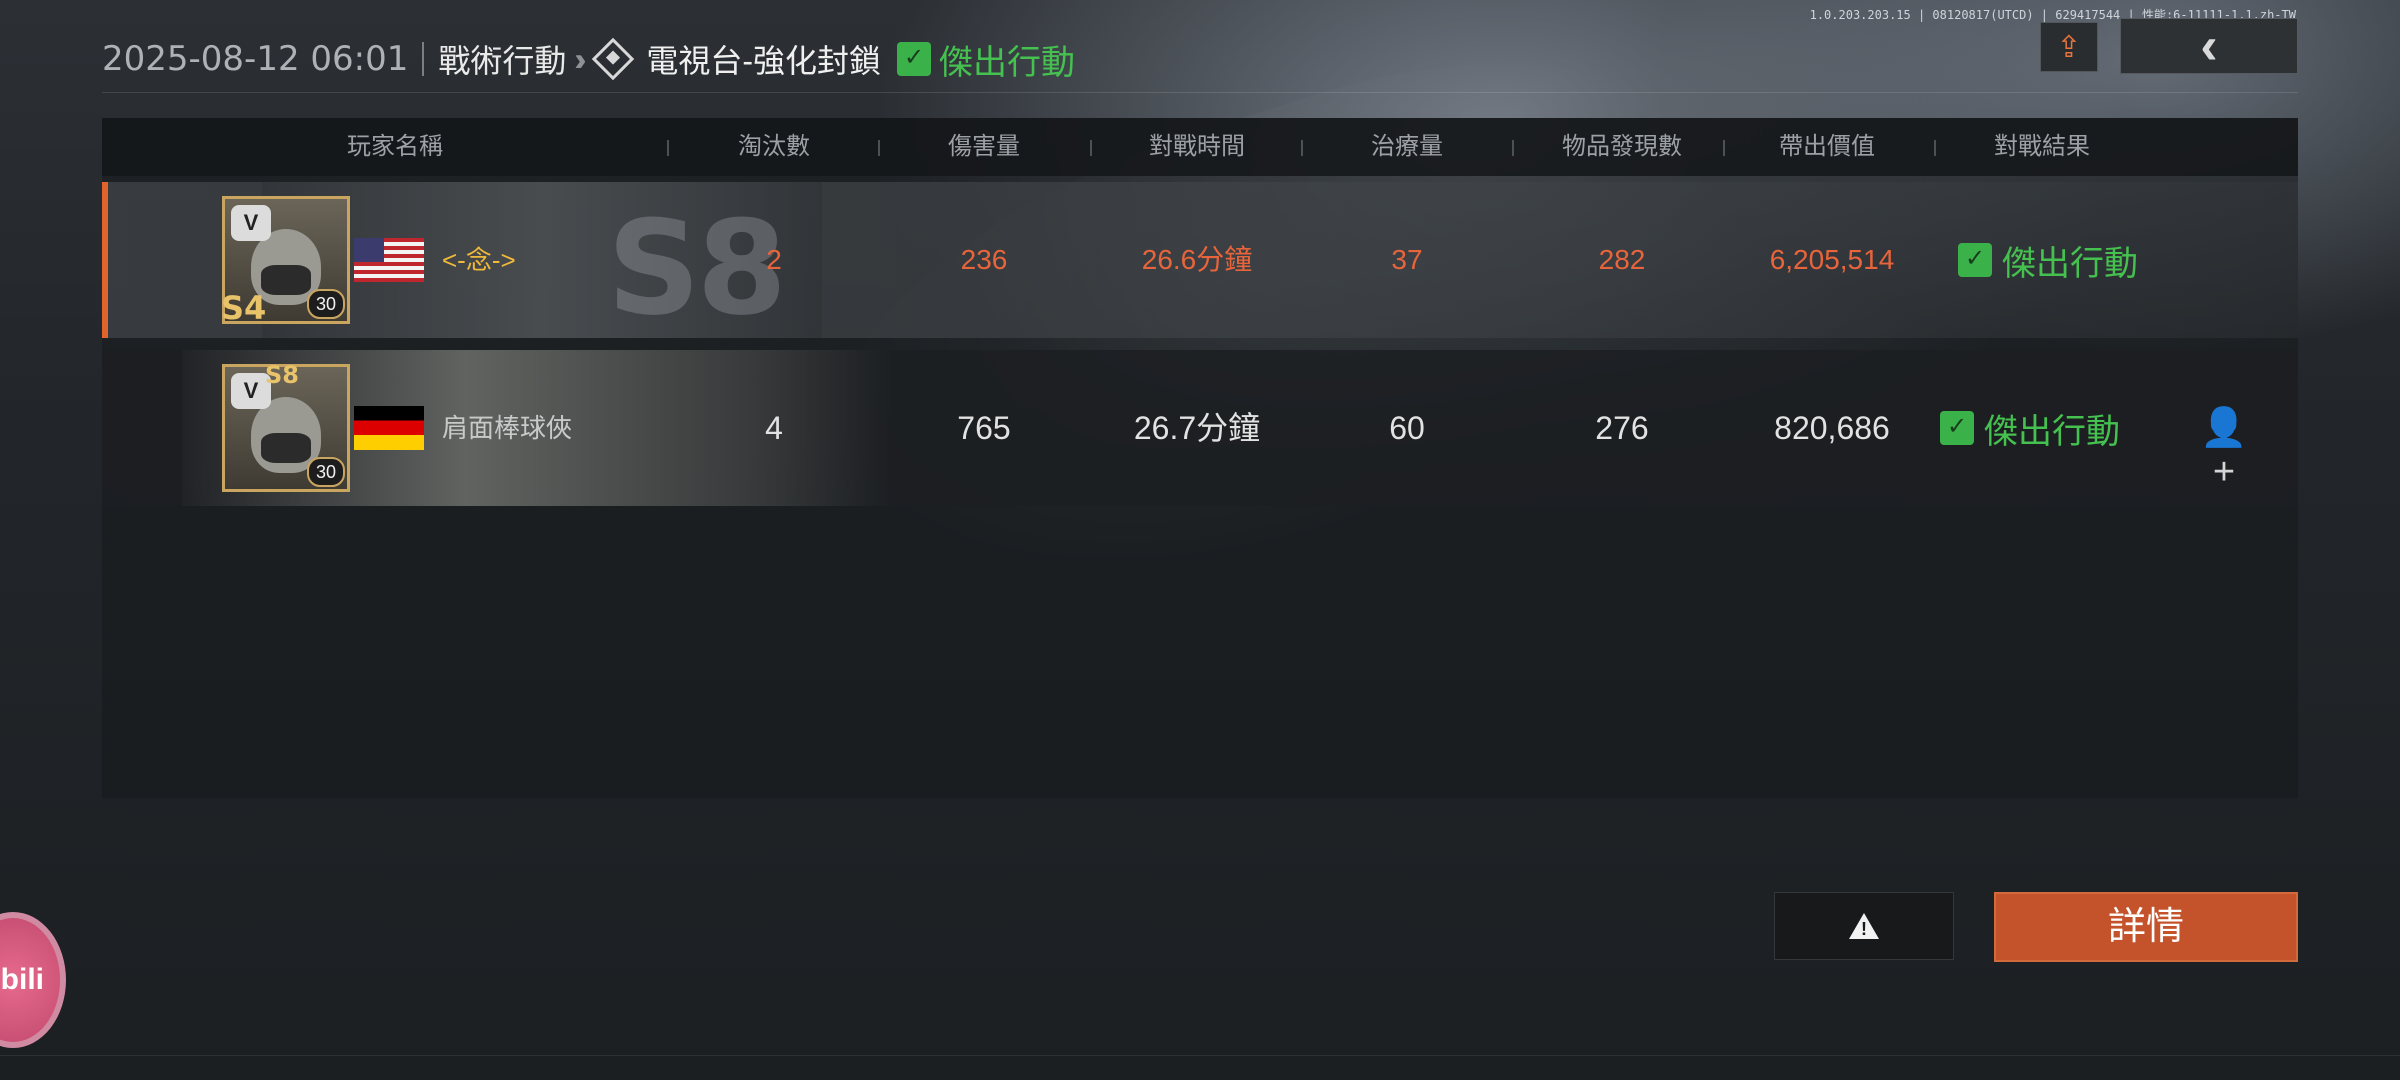 This screenshot has height=1080, width=2400. I want to click on player-avatar: V 30 S8, so click(286, 426).